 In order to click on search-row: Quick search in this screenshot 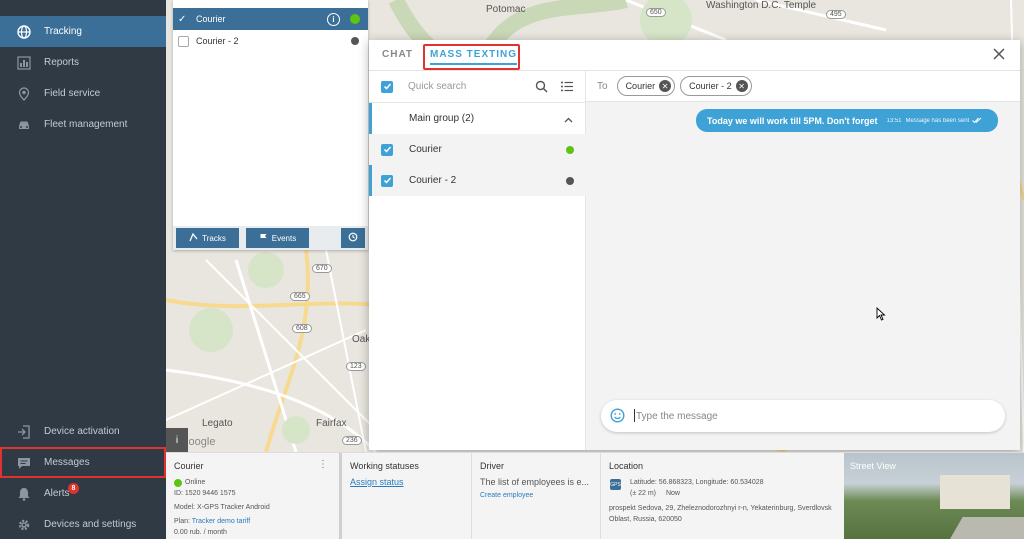, I will do `click(477, 87)`.